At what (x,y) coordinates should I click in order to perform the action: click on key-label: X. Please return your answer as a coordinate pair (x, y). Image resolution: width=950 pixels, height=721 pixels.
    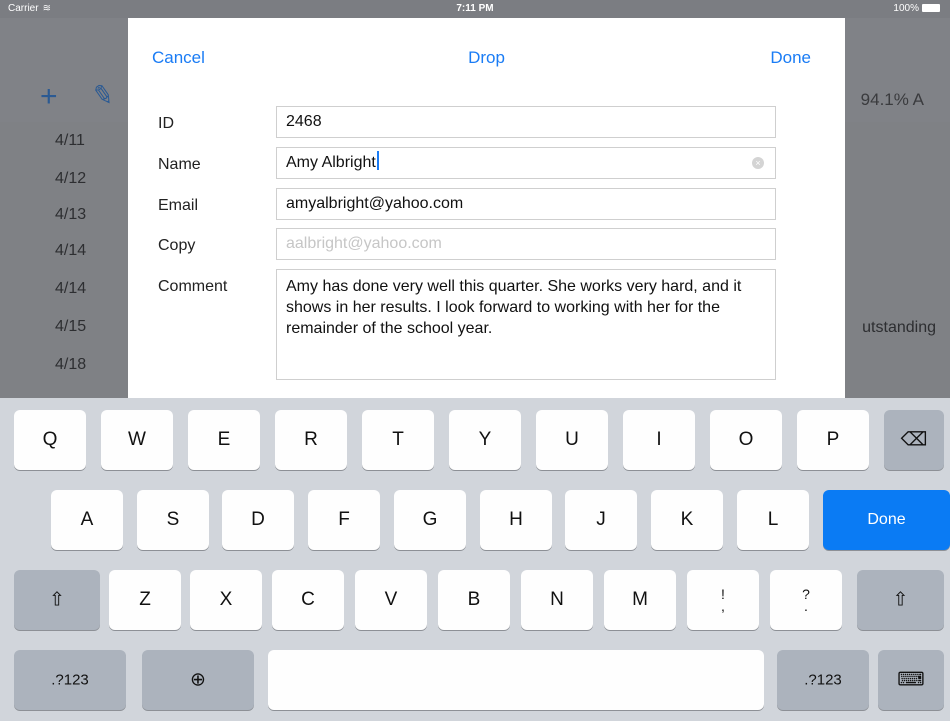
    Looking at the image, I should click on (226, 599).